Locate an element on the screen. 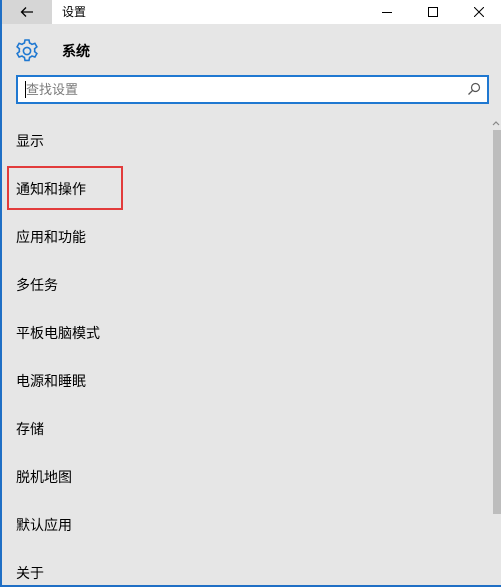  window-title: 设置 is located at coordinates (74, 12).